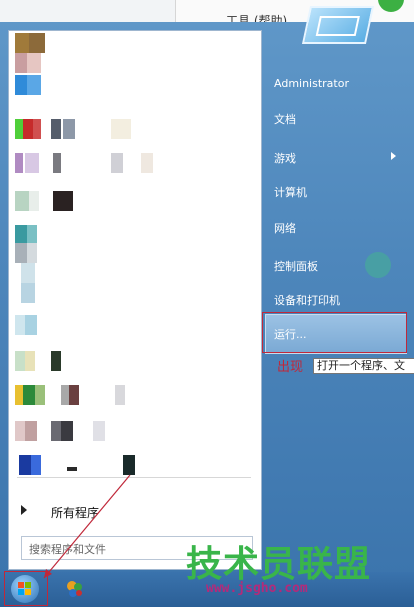 The height and width of the screenshot is (607, 414). Describe the element at coordinates (279, 564) in the screenshot. I see `watermark-title: 技术员联盟` at that location.